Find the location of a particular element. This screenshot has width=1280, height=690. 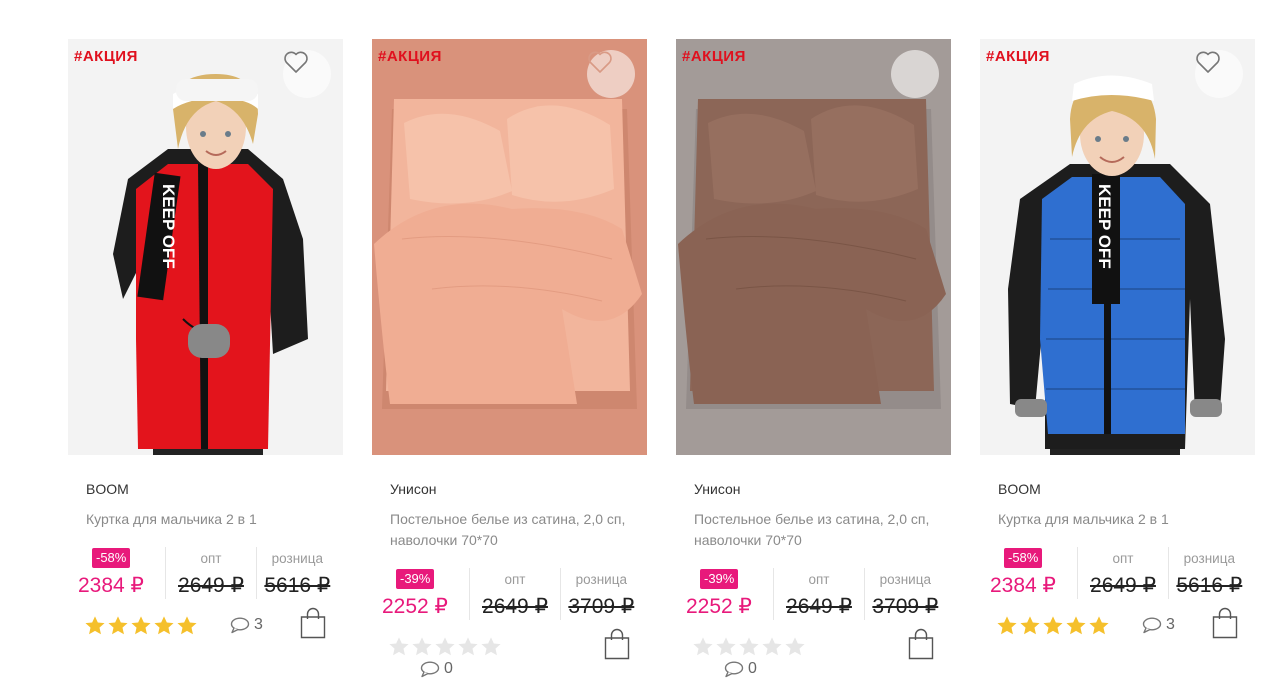

boy-red-vest-photo: KEEP OFF is located at coordinates (205, 247).